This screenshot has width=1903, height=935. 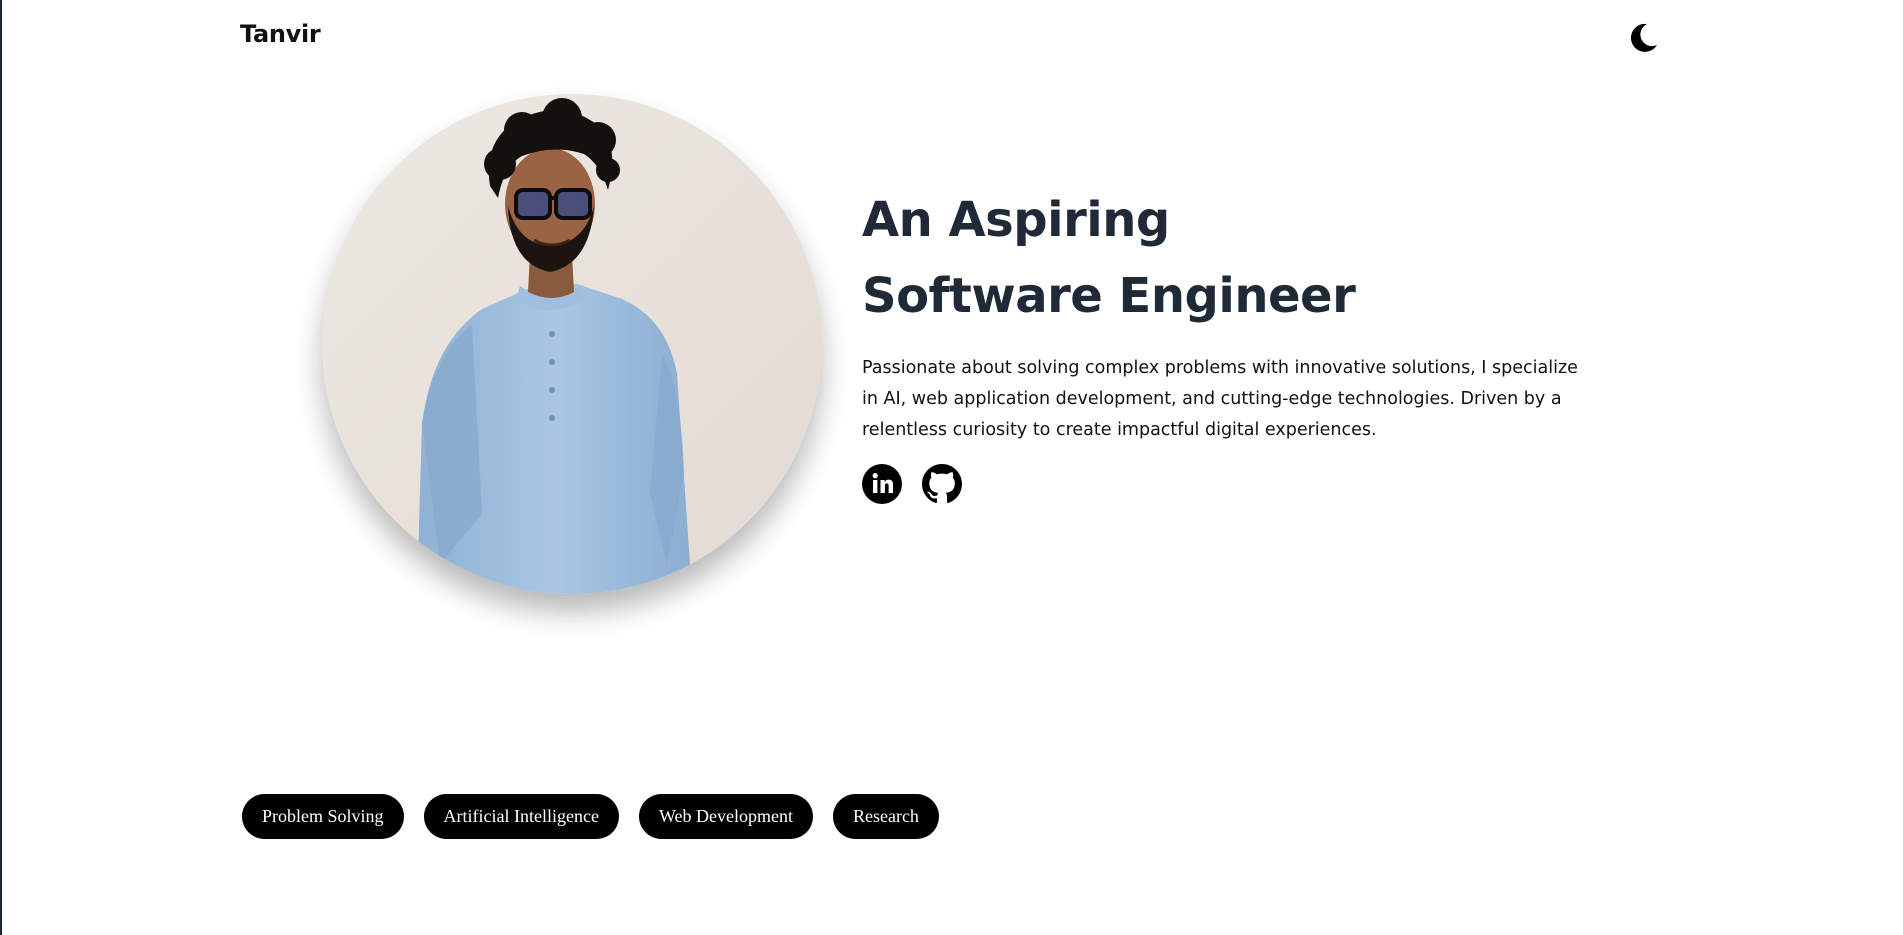 I want to click on window-edge, so click(x=1, y=467).